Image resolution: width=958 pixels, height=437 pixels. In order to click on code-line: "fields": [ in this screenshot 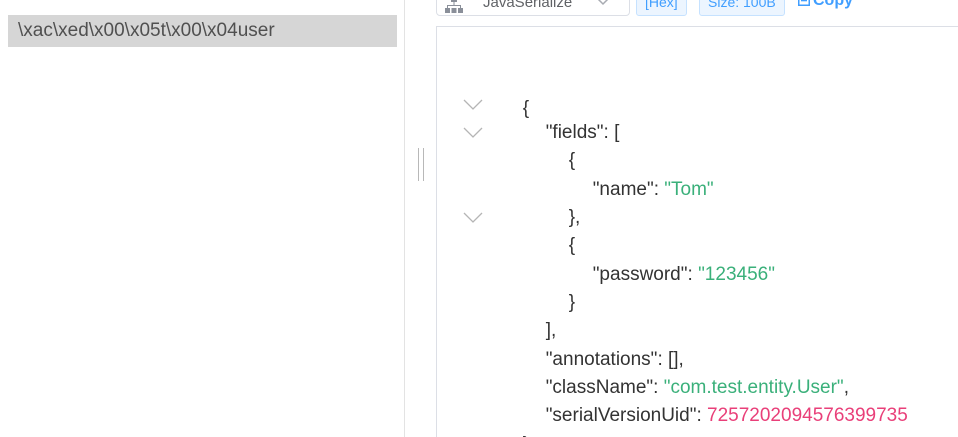, I will do `click(567, 117)`.